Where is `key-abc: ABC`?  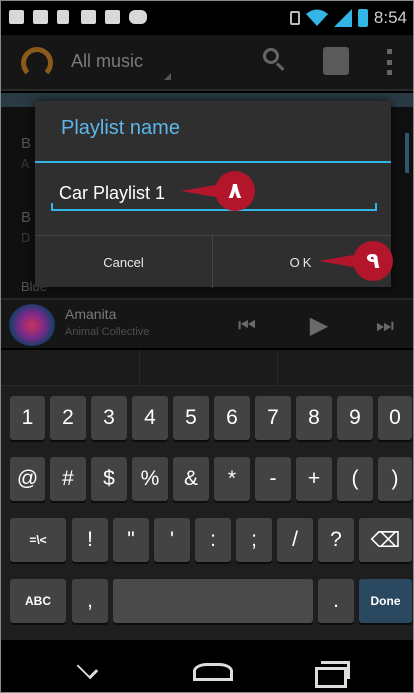 key-abc: ABC is located at coordinates (38, 601).